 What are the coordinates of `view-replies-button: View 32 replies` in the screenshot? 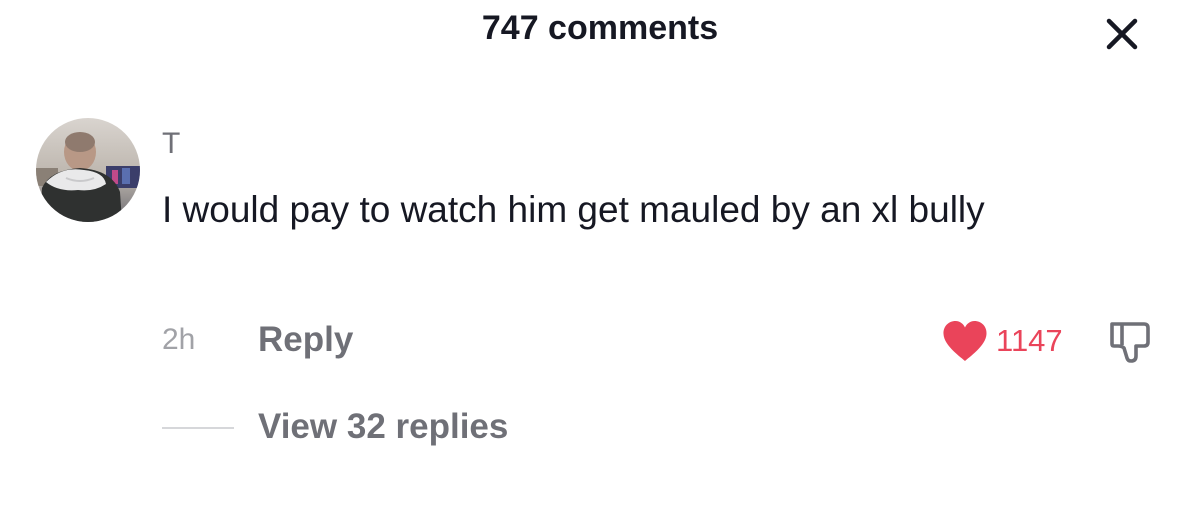 It's located at (383, 427).